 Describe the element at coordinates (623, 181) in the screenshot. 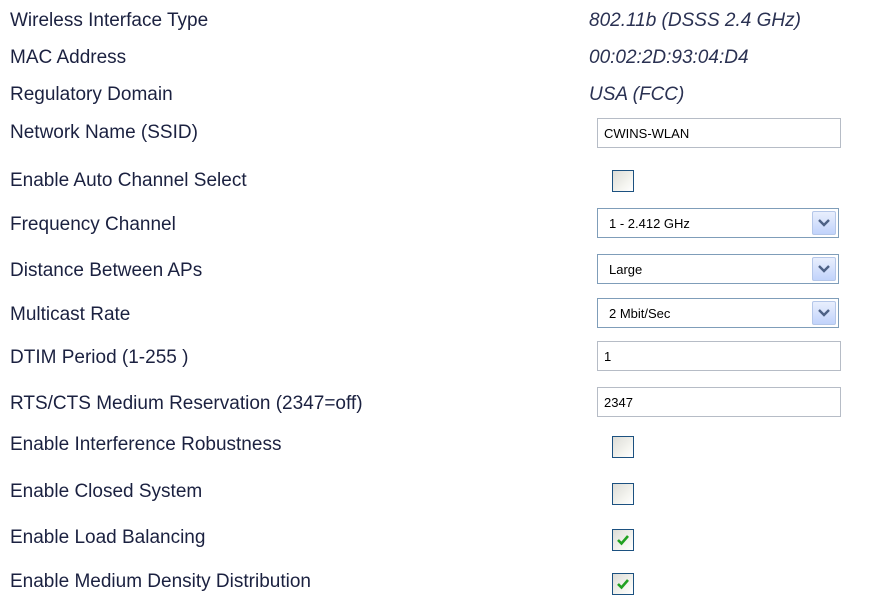

I see `auto-channel-select-checkbox` at that location.